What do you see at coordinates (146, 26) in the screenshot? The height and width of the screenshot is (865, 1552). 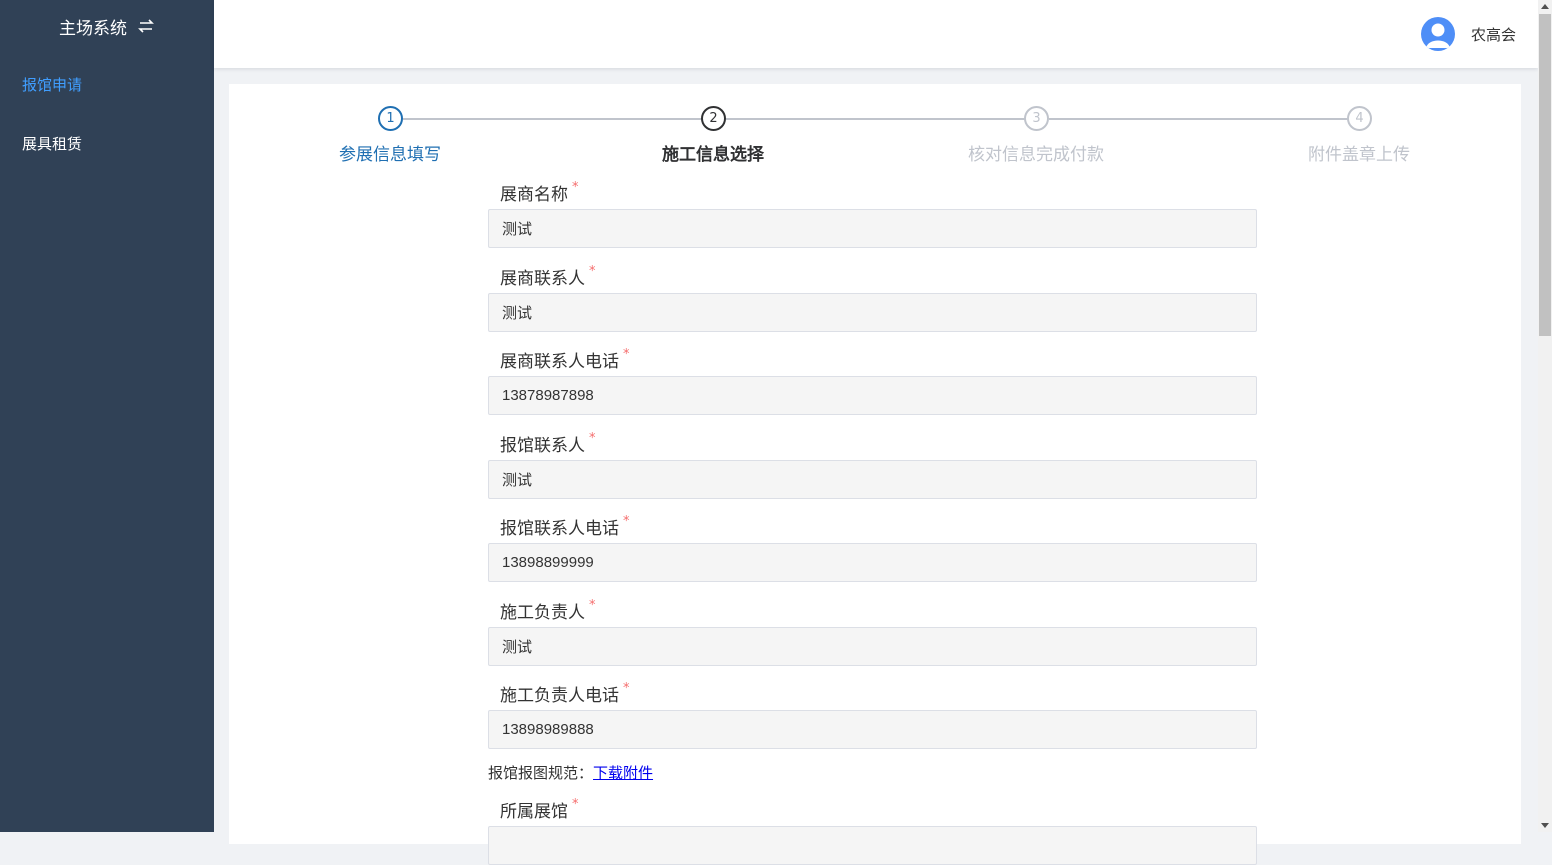 I see `switch-icon` at bounding box center [146, 26].